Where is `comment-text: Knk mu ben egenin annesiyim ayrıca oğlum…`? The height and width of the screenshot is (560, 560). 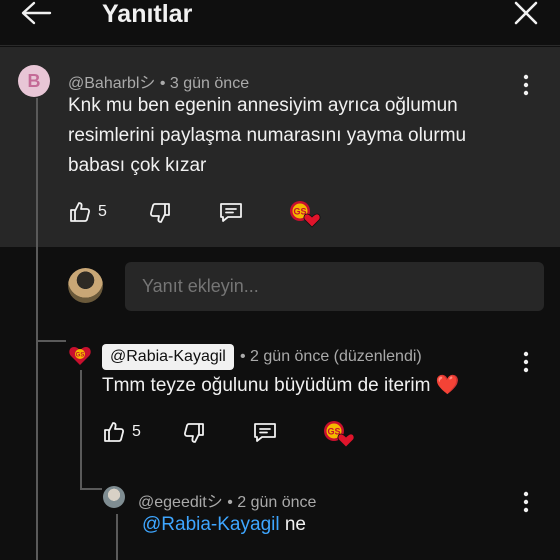
comment-text: Knk mu ben egenin annesiyim ayrıca oğlum… is located at coordinates (308, 136).